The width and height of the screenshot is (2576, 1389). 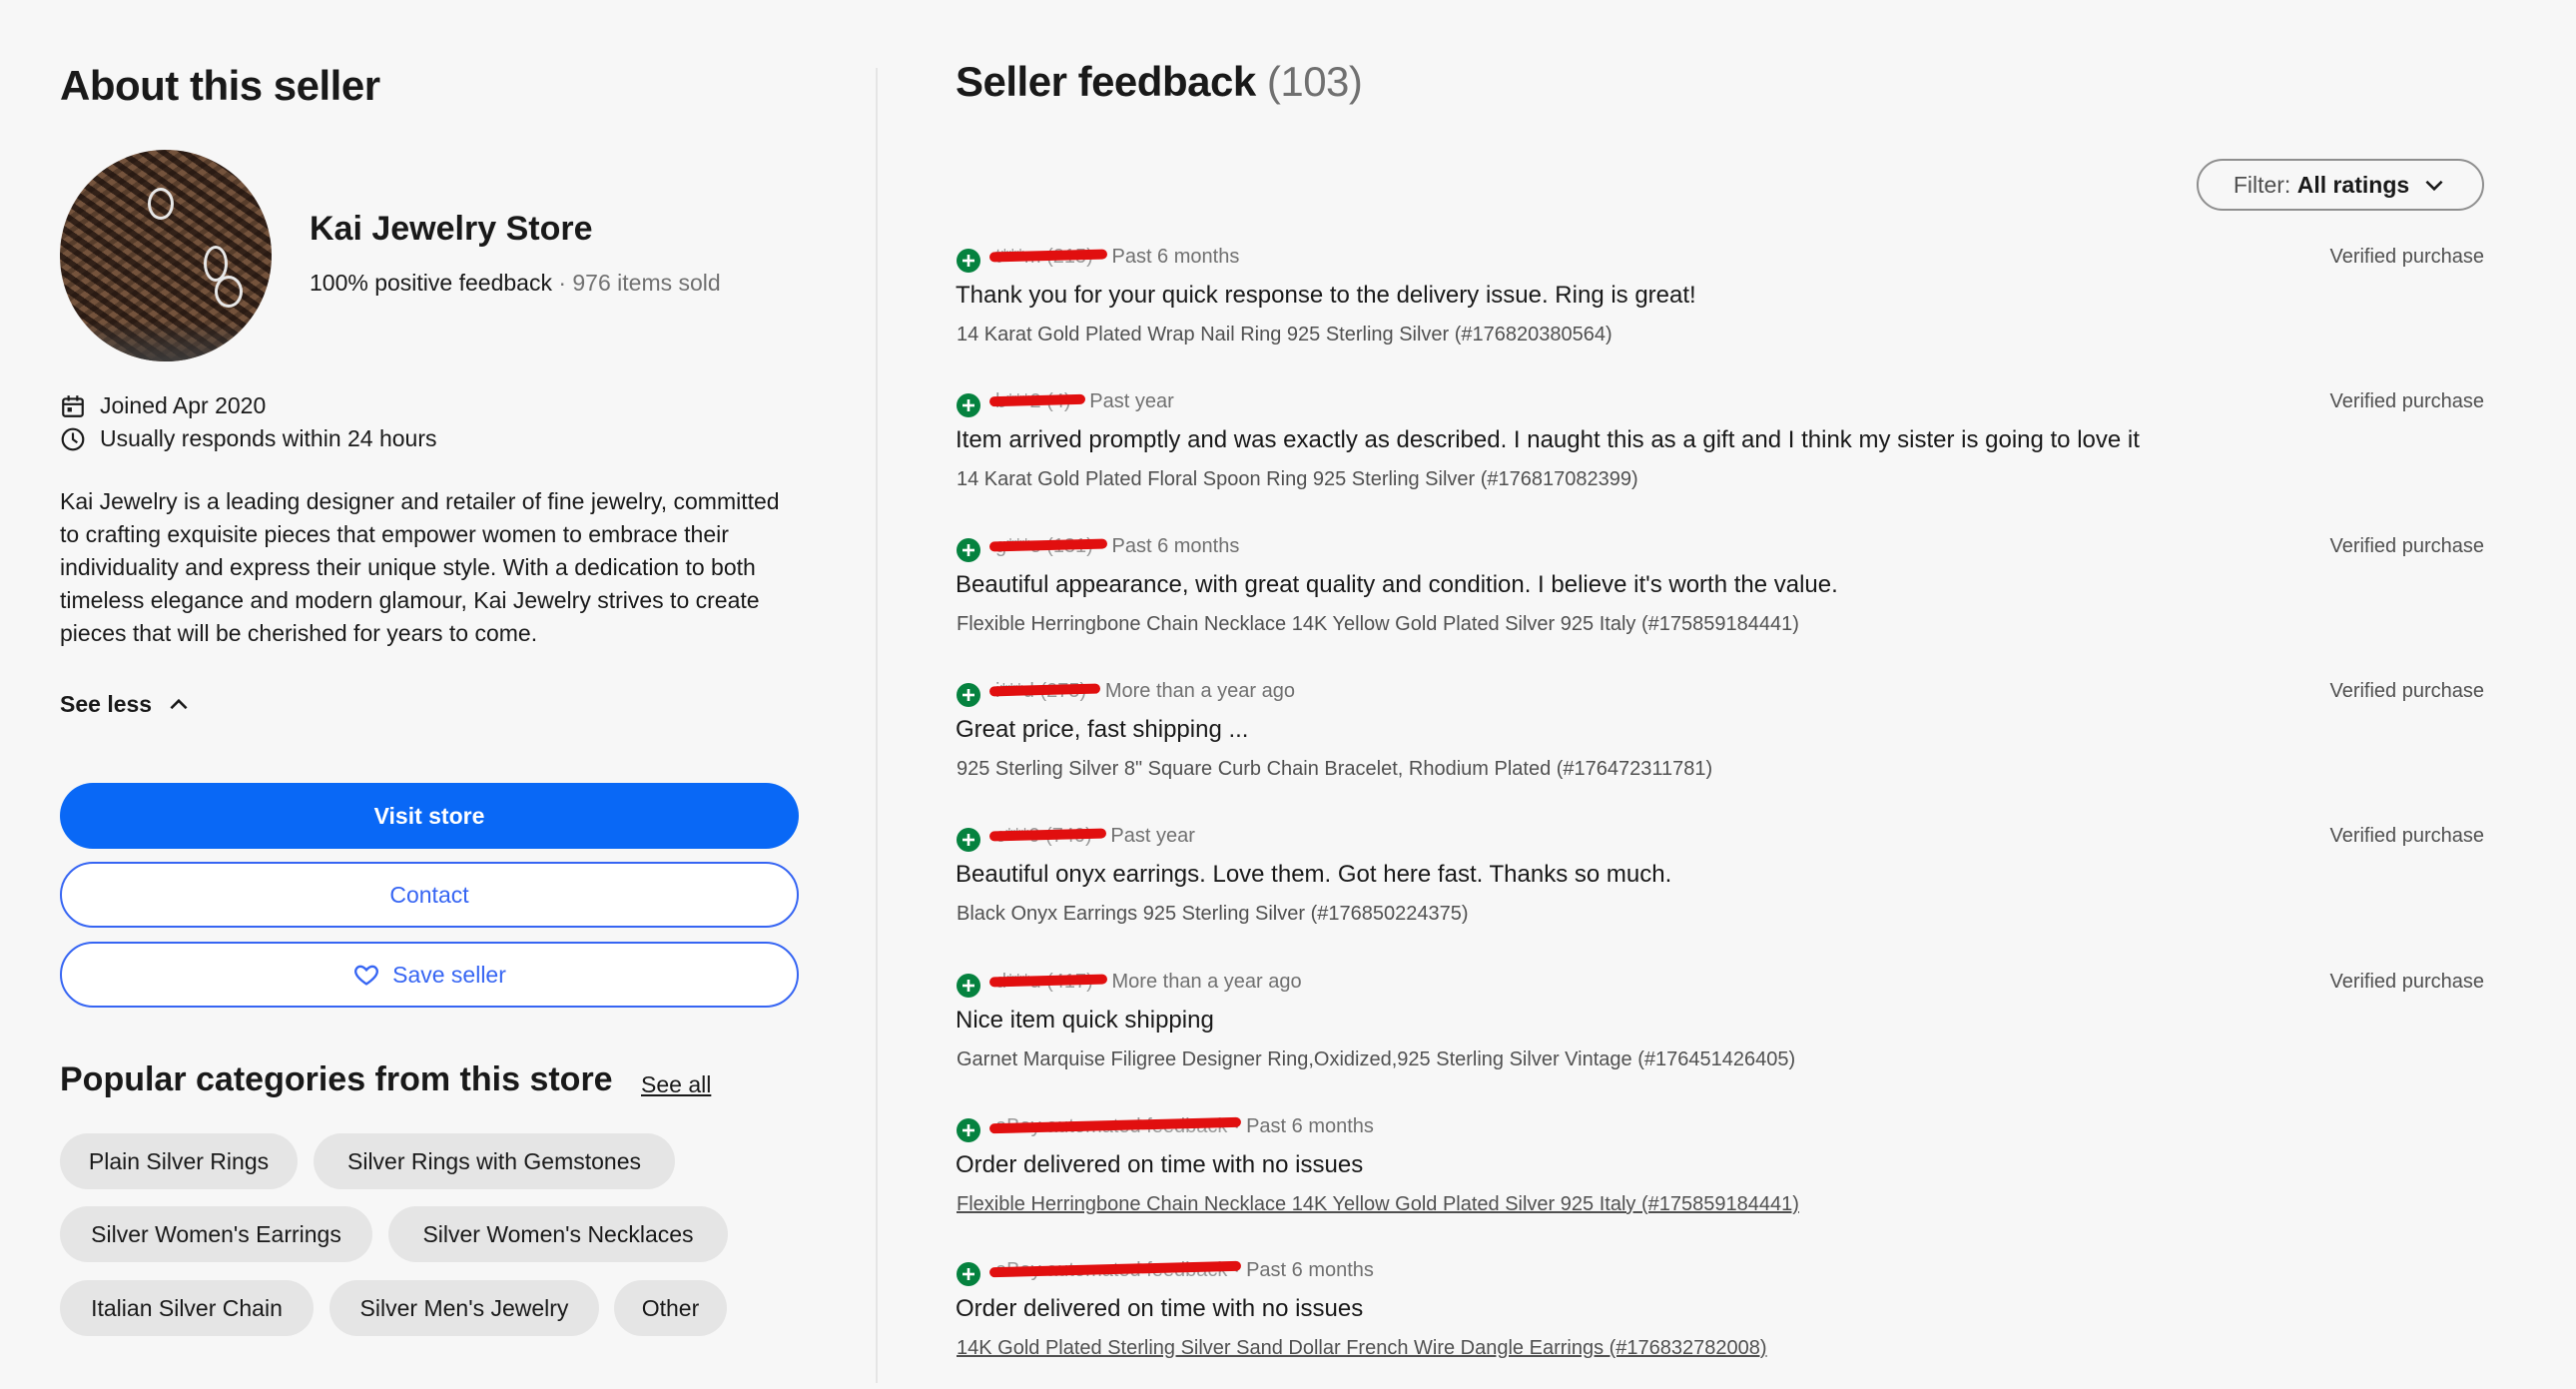 I want to click on category-chip: Silver Men's Jewelry, so click(x=464, y=1308).